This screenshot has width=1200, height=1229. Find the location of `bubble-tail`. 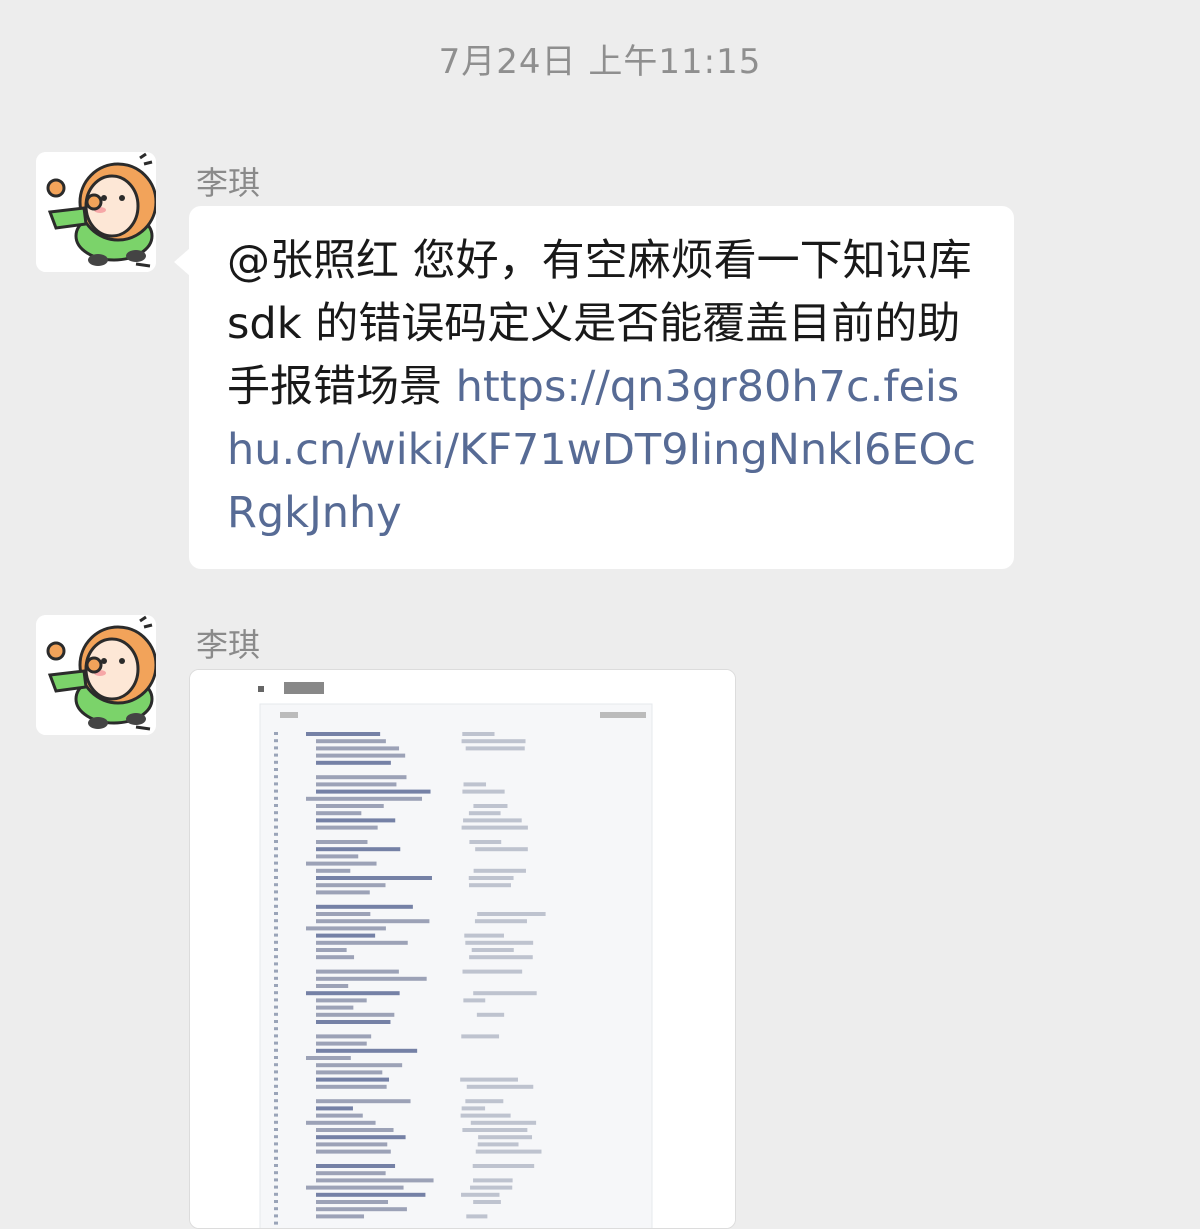

bubble-tail is located at coordinates (182, 262).